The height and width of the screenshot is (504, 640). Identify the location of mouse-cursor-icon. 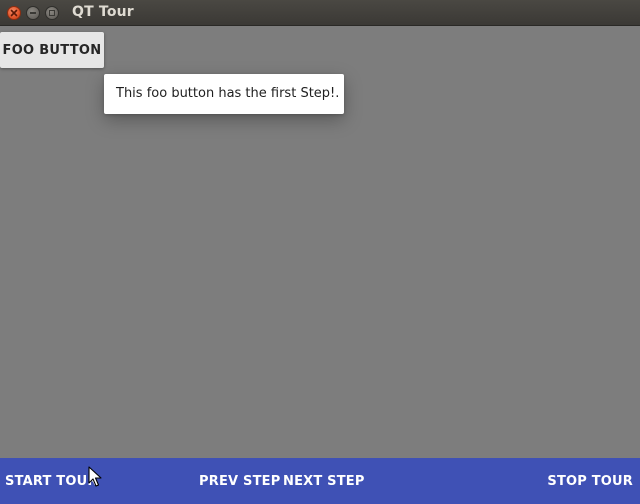
(95, 479).